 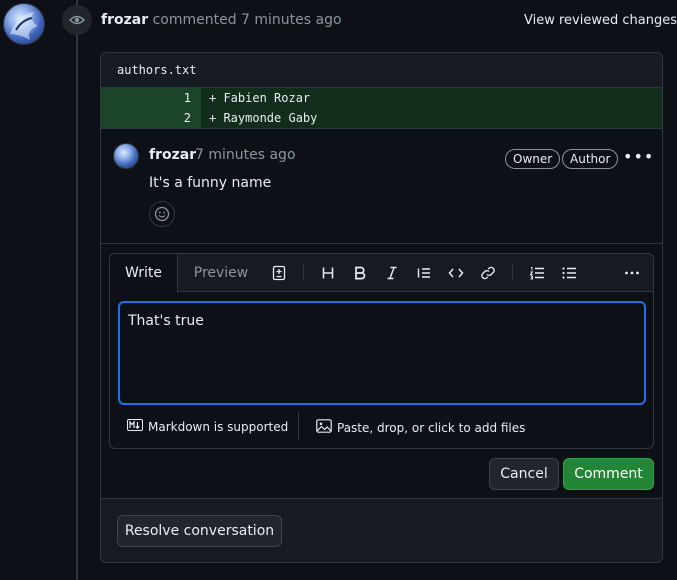 What do you see at coordinates (608, 474) in the screenshot?
I see `comment-button: Comment` at bounding box center [608, 474].